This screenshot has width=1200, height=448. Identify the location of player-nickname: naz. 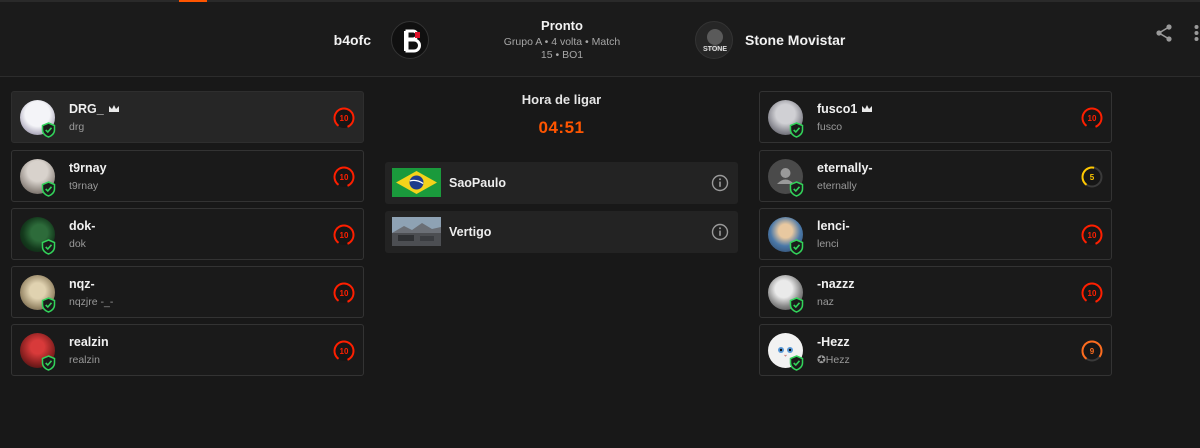
(825, 302).